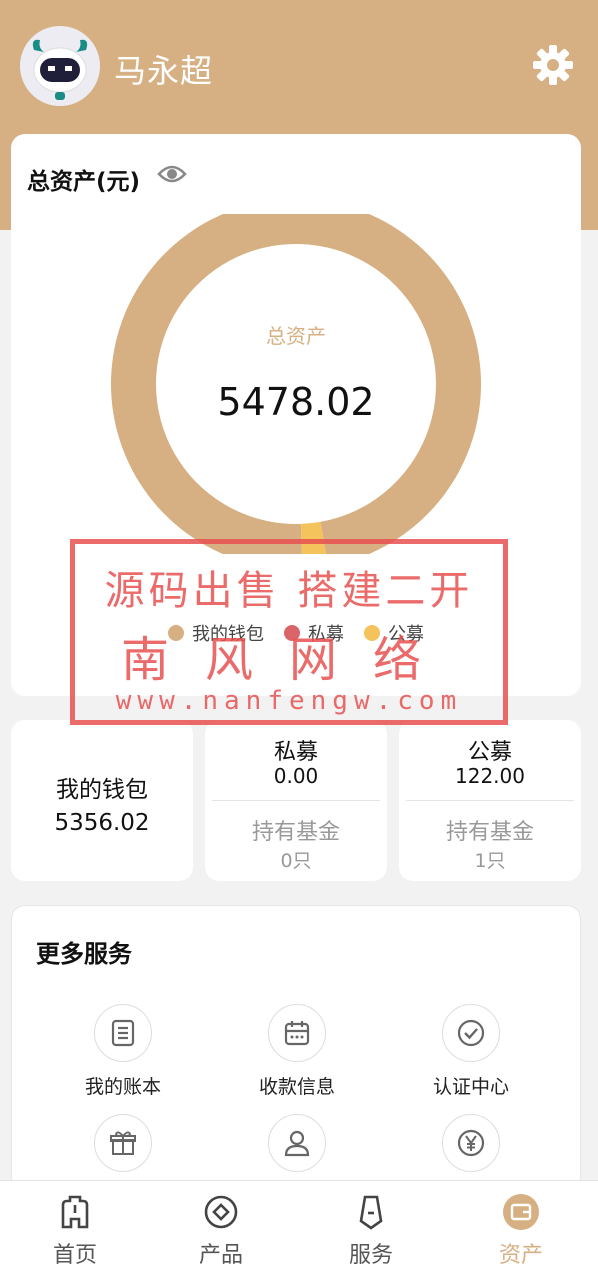 This screenshot has height=1271, width=598. I want to click on tab-label-services: 服务, so click(370, 1255).